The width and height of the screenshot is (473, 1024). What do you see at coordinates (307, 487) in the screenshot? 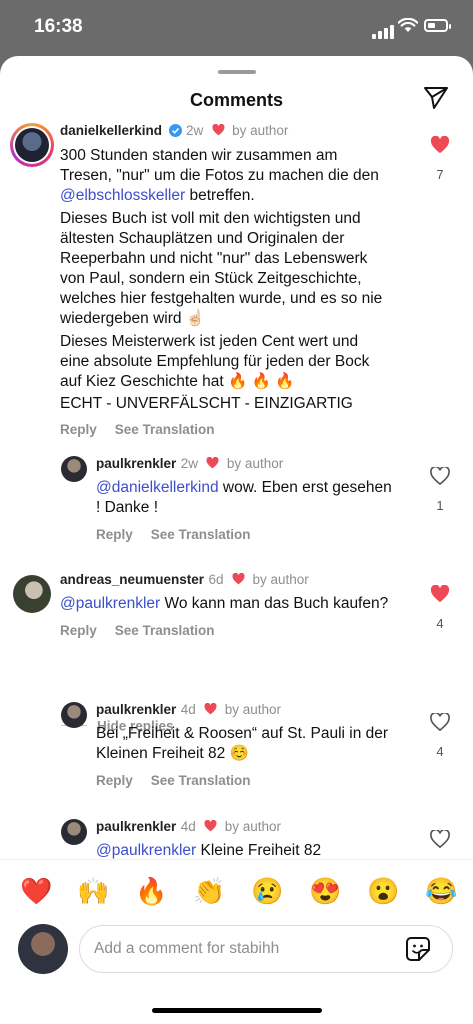
I see `comment-line-text: wow. Eben erst gesehen` at bounding box center [307, 487].